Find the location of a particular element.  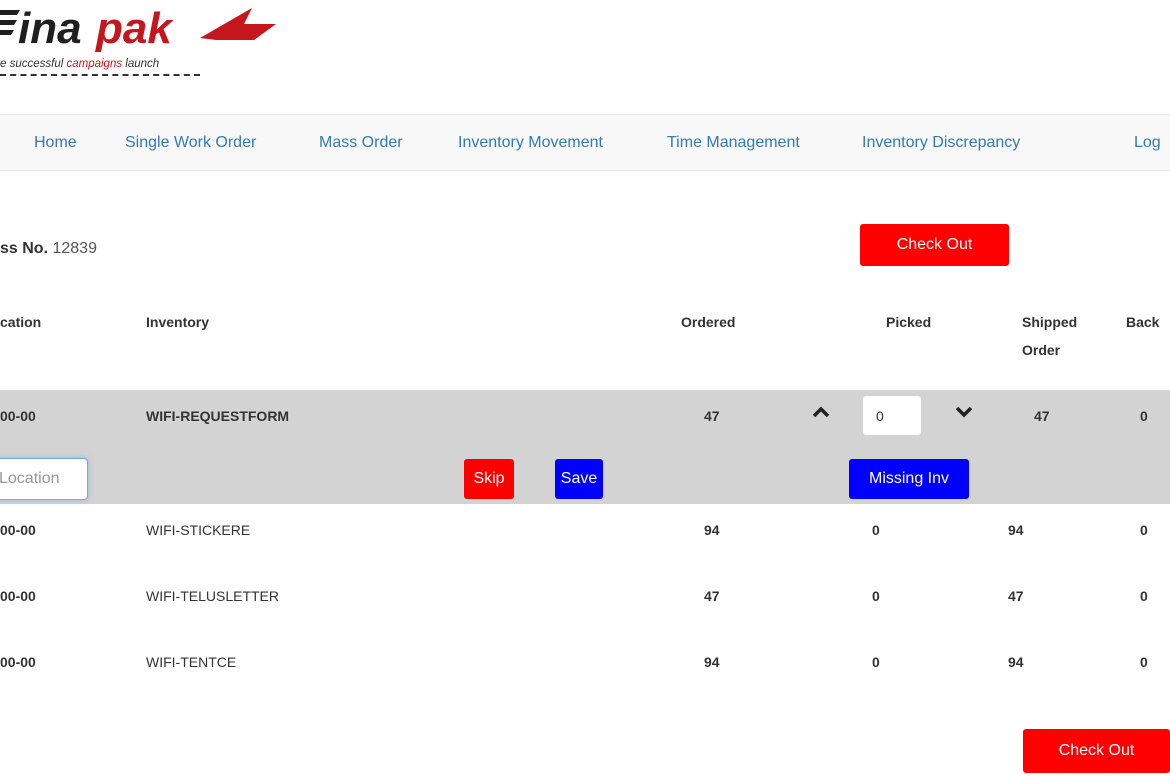

row-shipped: 47 is located at coordinates (1016, 596).